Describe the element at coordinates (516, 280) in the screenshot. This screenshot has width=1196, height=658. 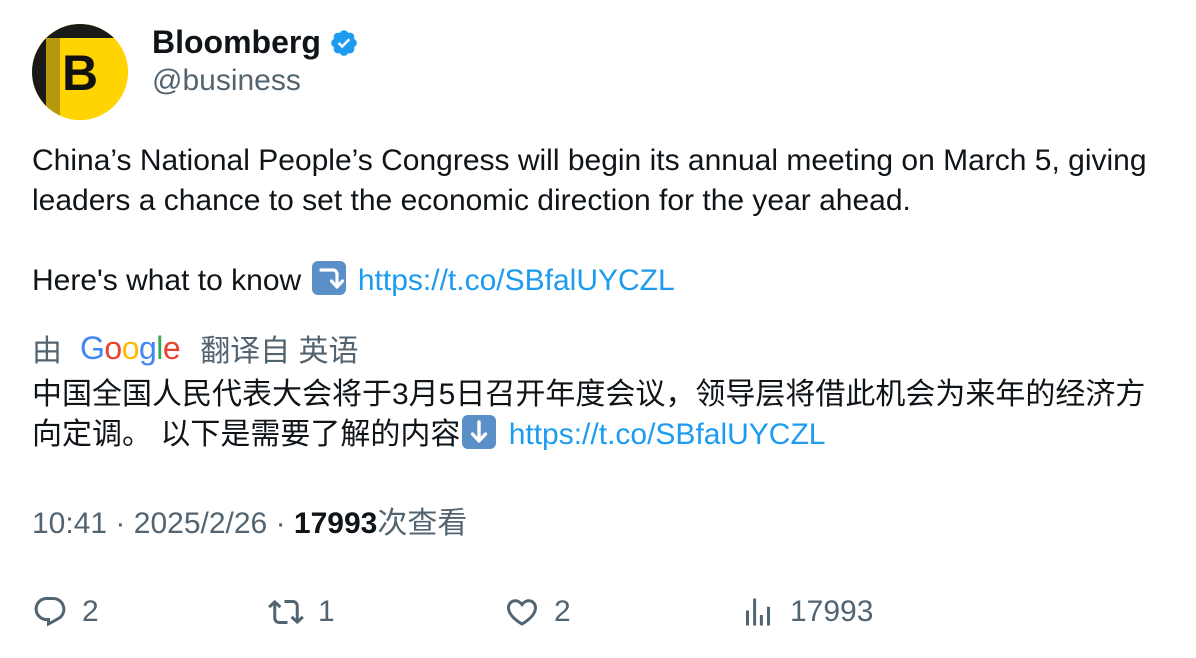
I see `tweet-link: https://t.co/SBfalUYCZL` at that location.